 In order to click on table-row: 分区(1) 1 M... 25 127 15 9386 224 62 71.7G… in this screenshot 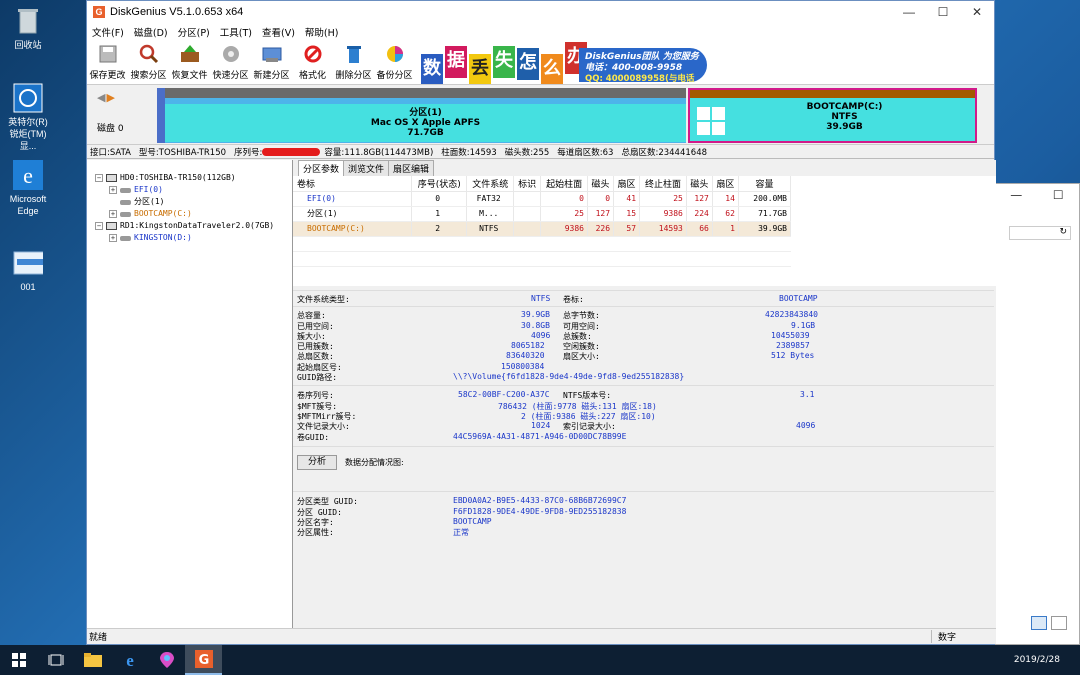, I will do `click(542, 214)`.